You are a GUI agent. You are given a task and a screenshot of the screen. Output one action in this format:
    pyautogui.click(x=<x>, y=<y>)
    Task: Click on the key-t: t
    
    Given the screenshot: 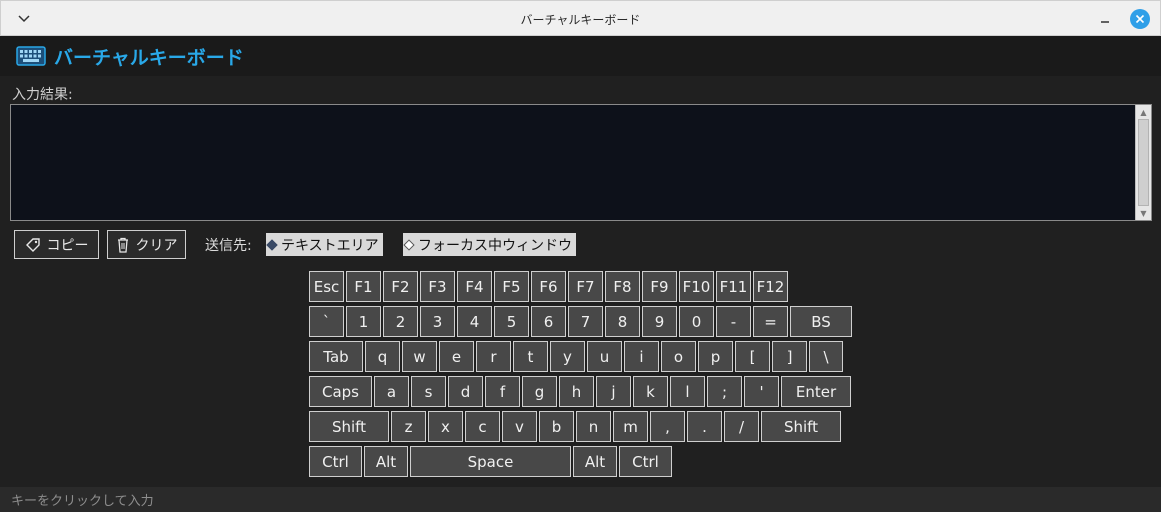 What is the action you would take?
    pyautogui.click(x=530, y=356)
    